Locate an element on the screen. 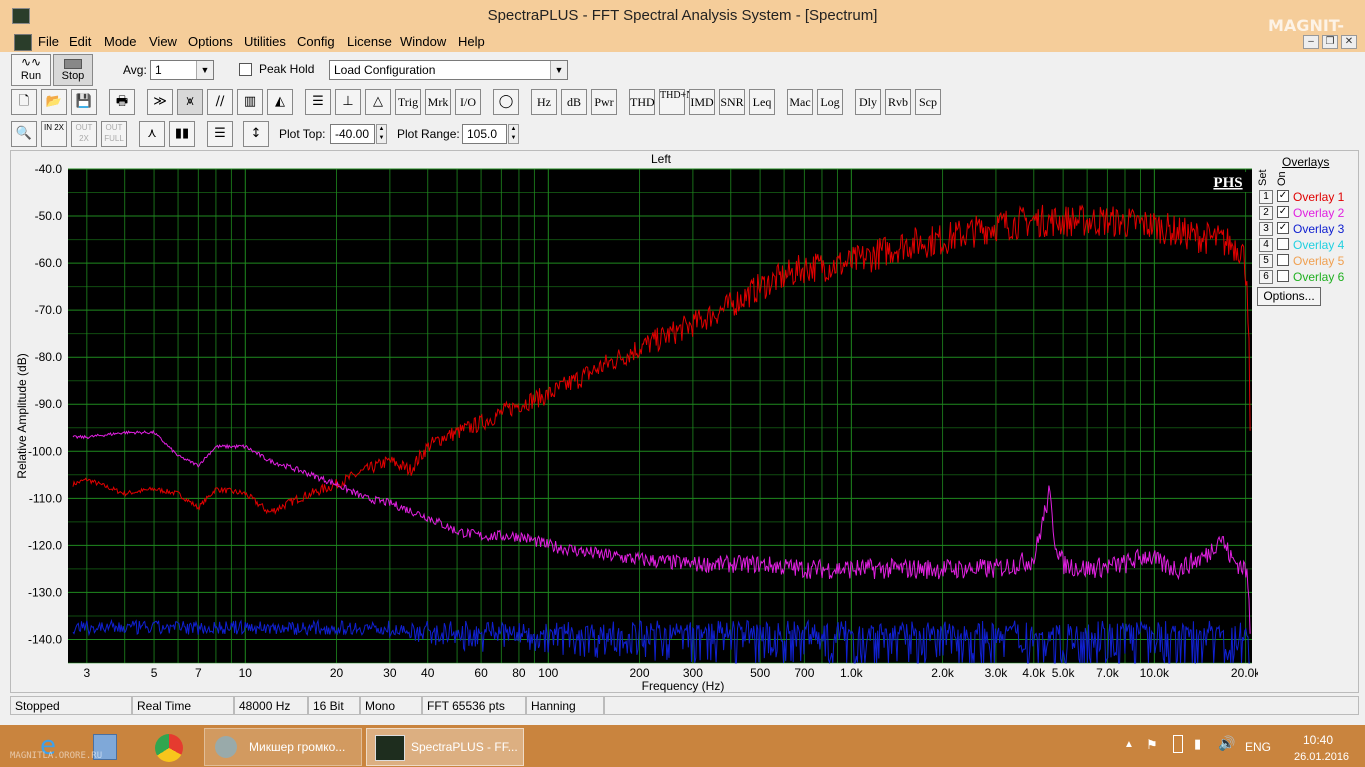  spectrum-view-button: ⩙ is located at coordinates (190, 102).